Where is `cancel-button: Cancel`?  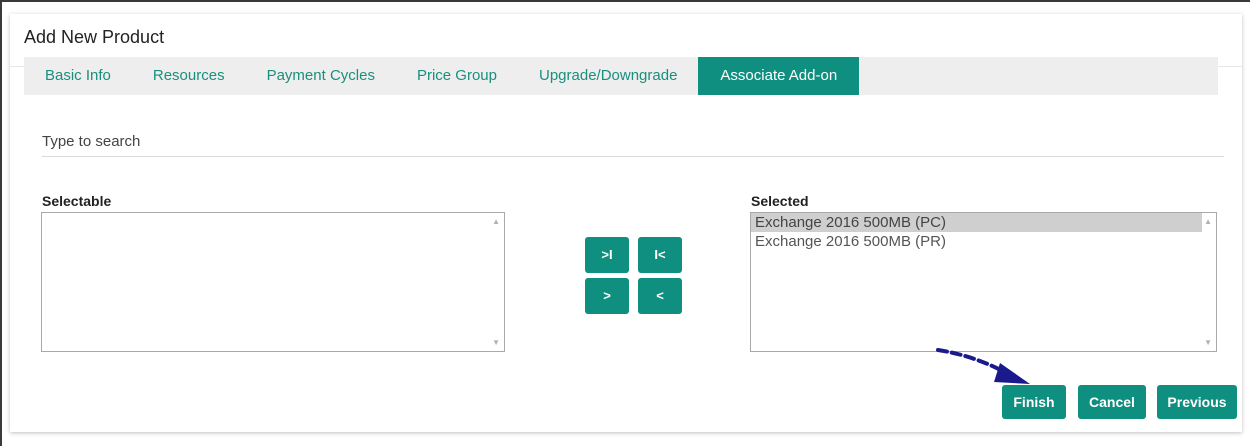 cancel-button: Cancel is located at coordinates (1112, 402).